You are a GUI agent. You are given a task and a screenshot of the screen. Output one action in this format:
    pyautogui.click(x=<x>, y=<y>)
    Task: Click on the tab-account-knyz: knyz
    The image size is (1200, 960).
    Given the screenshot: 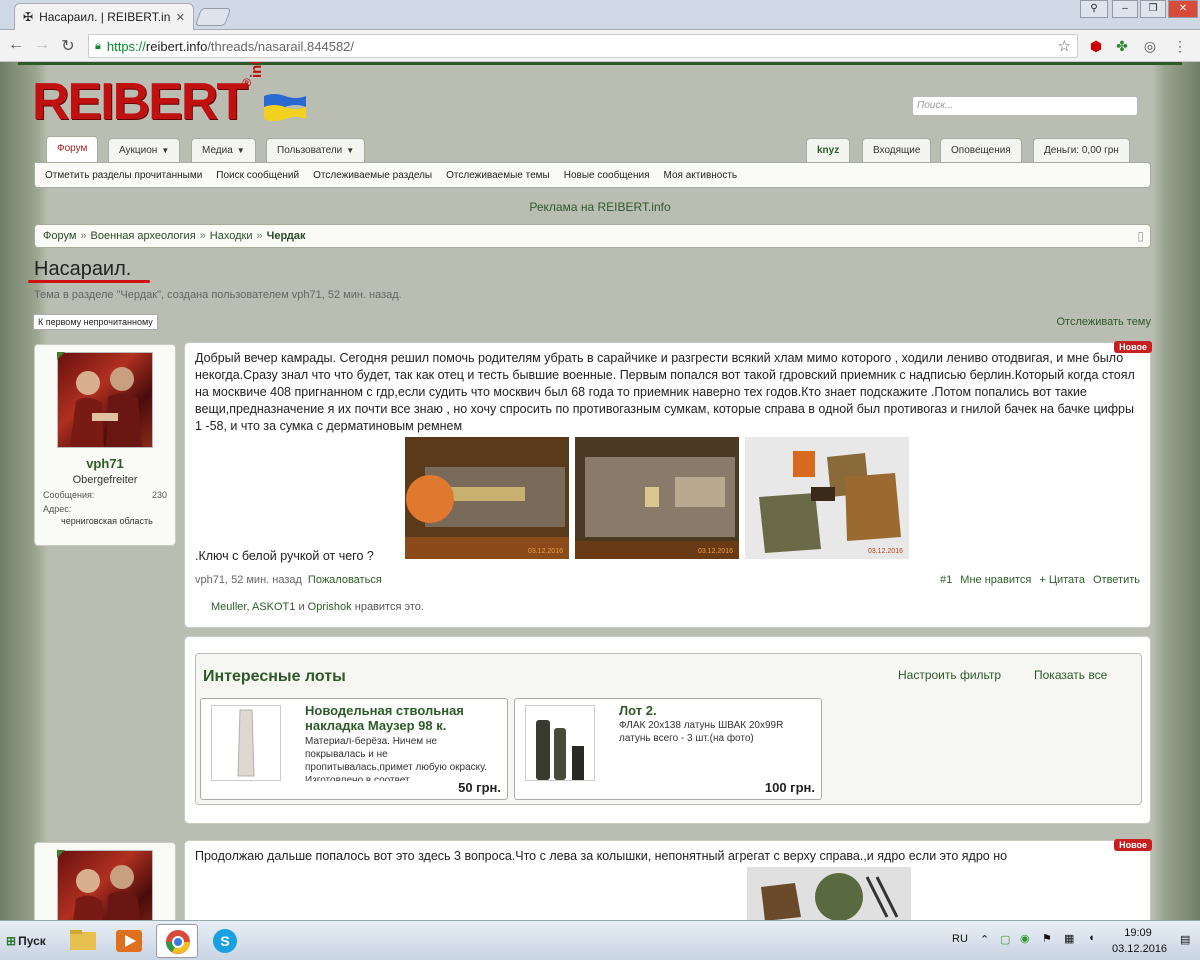 What is the action you would take?
    pyautogui.click(x=828, y=150)
    